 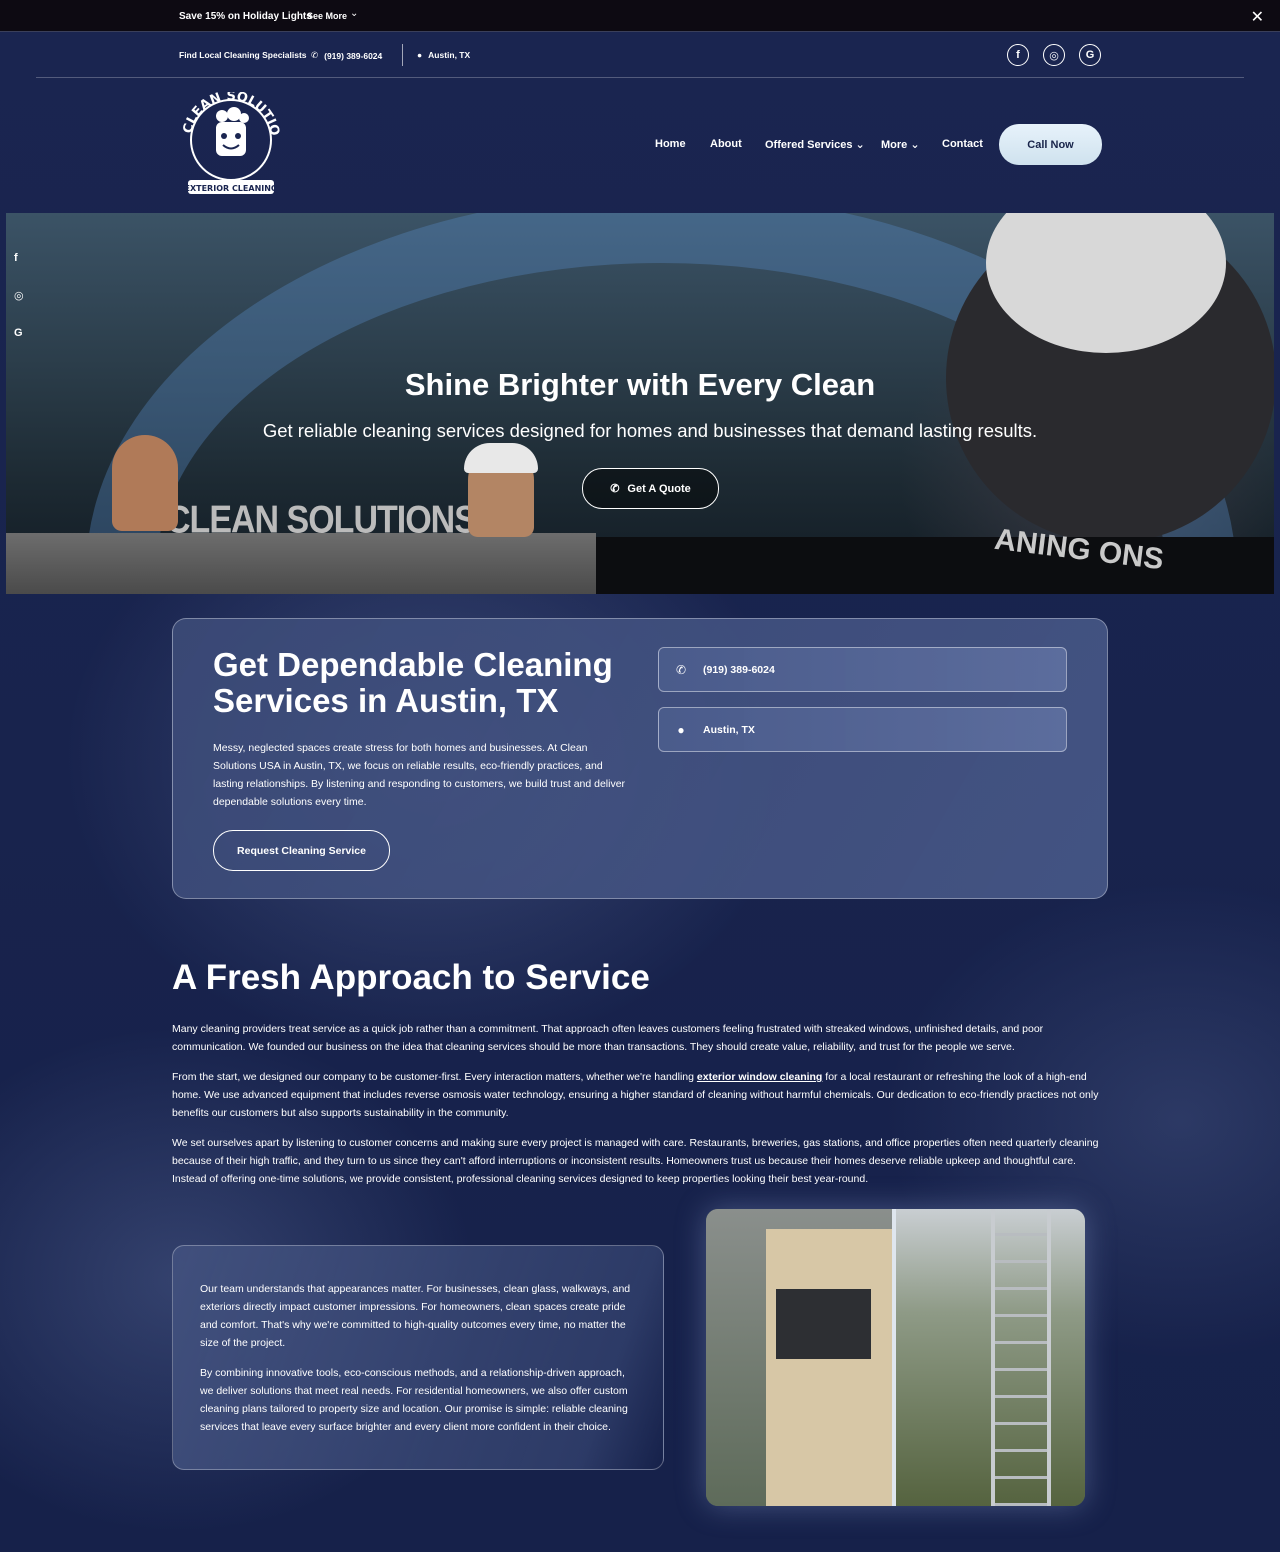 What do you see at coordinates (321, 520) in the screenshot?
I see `hero-truck-text: CLEAN SOLUTIONS` at bounding box center [321, 520].